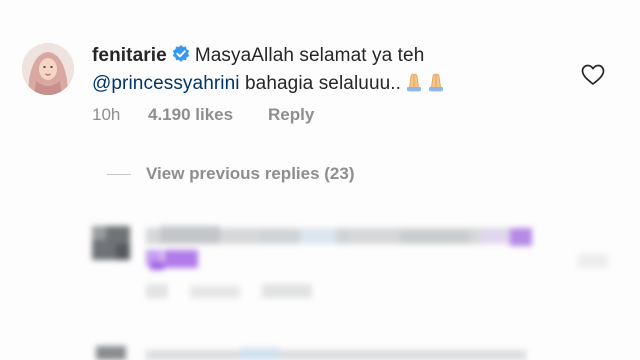  What do you see at coordinates (157, 291) in the screenshot?
I see `redacted-meta` at bounding box center [157, 291].